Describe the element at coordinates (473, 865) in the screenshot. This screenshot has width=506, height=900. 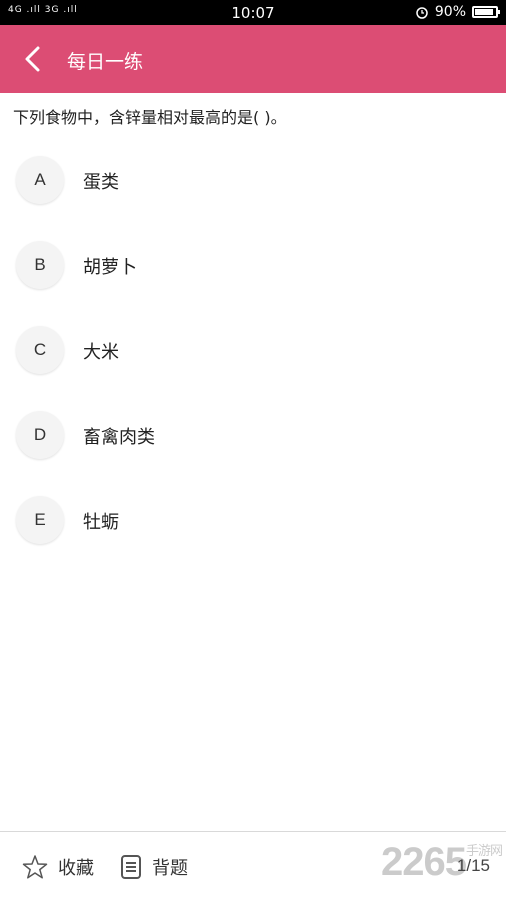
I see `question-progress: 1/15` at that location.